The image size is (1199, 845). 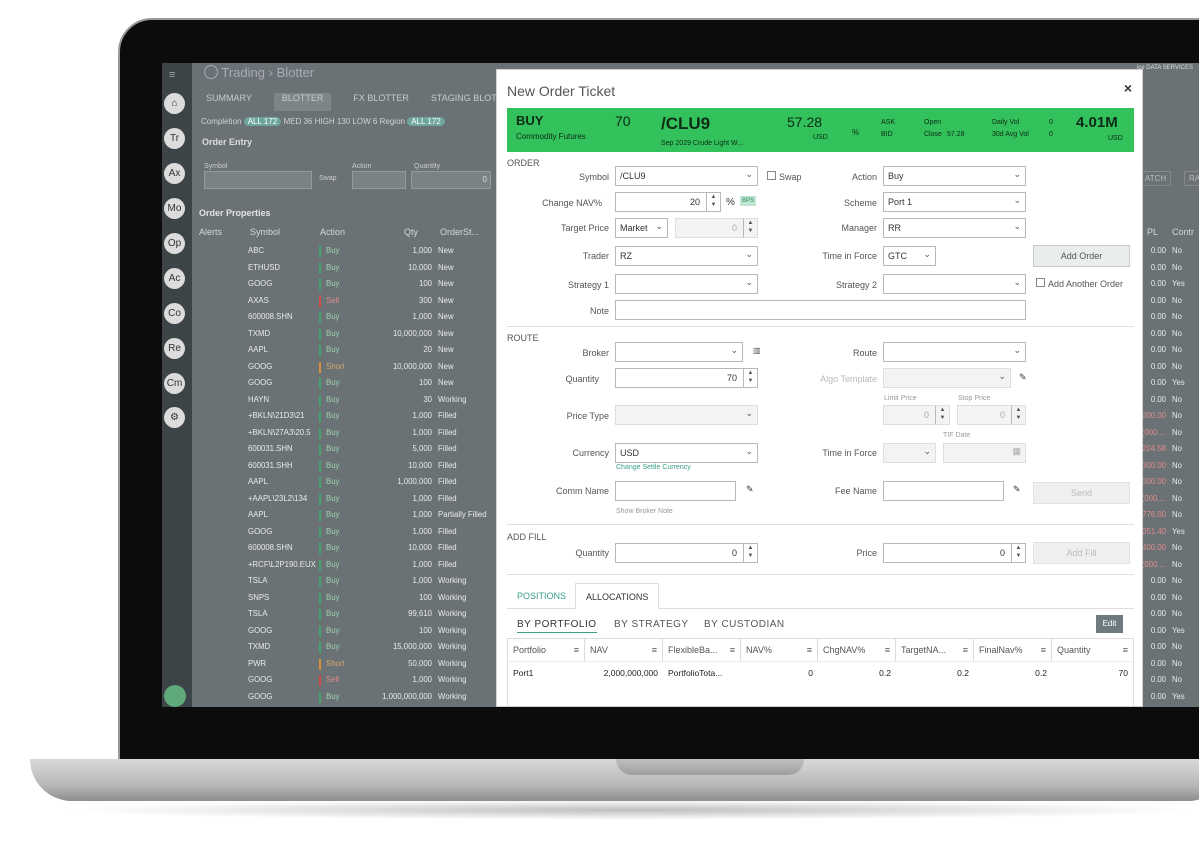 I want to click on region-all: ALL 172, so click(x=426, y=121).